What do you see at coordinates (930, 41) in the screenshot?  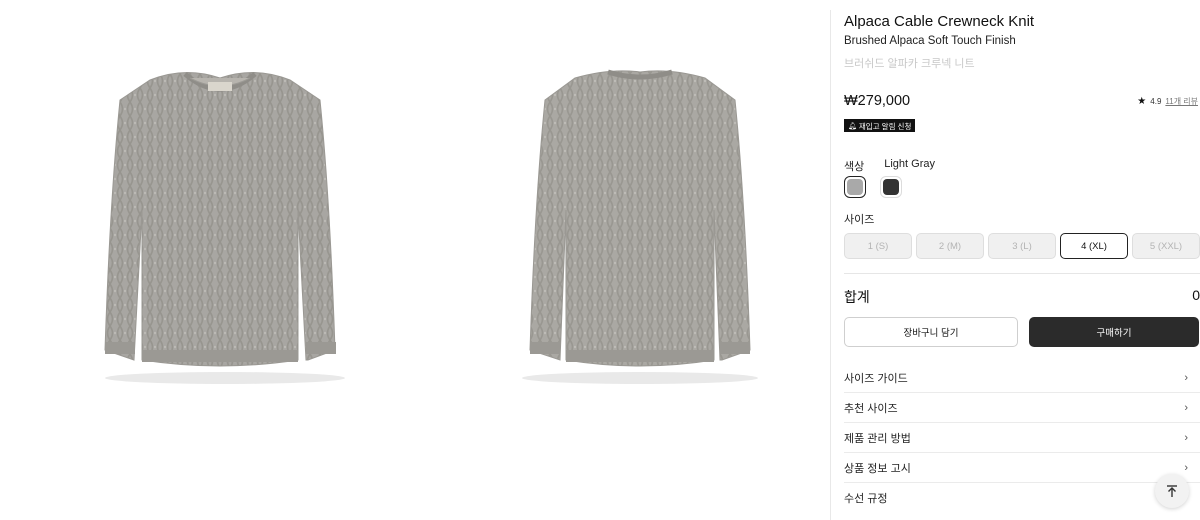 I see `product-subtitle: Brushed Alpaca Soft Touch Finish` at bounding box center [930, 41].